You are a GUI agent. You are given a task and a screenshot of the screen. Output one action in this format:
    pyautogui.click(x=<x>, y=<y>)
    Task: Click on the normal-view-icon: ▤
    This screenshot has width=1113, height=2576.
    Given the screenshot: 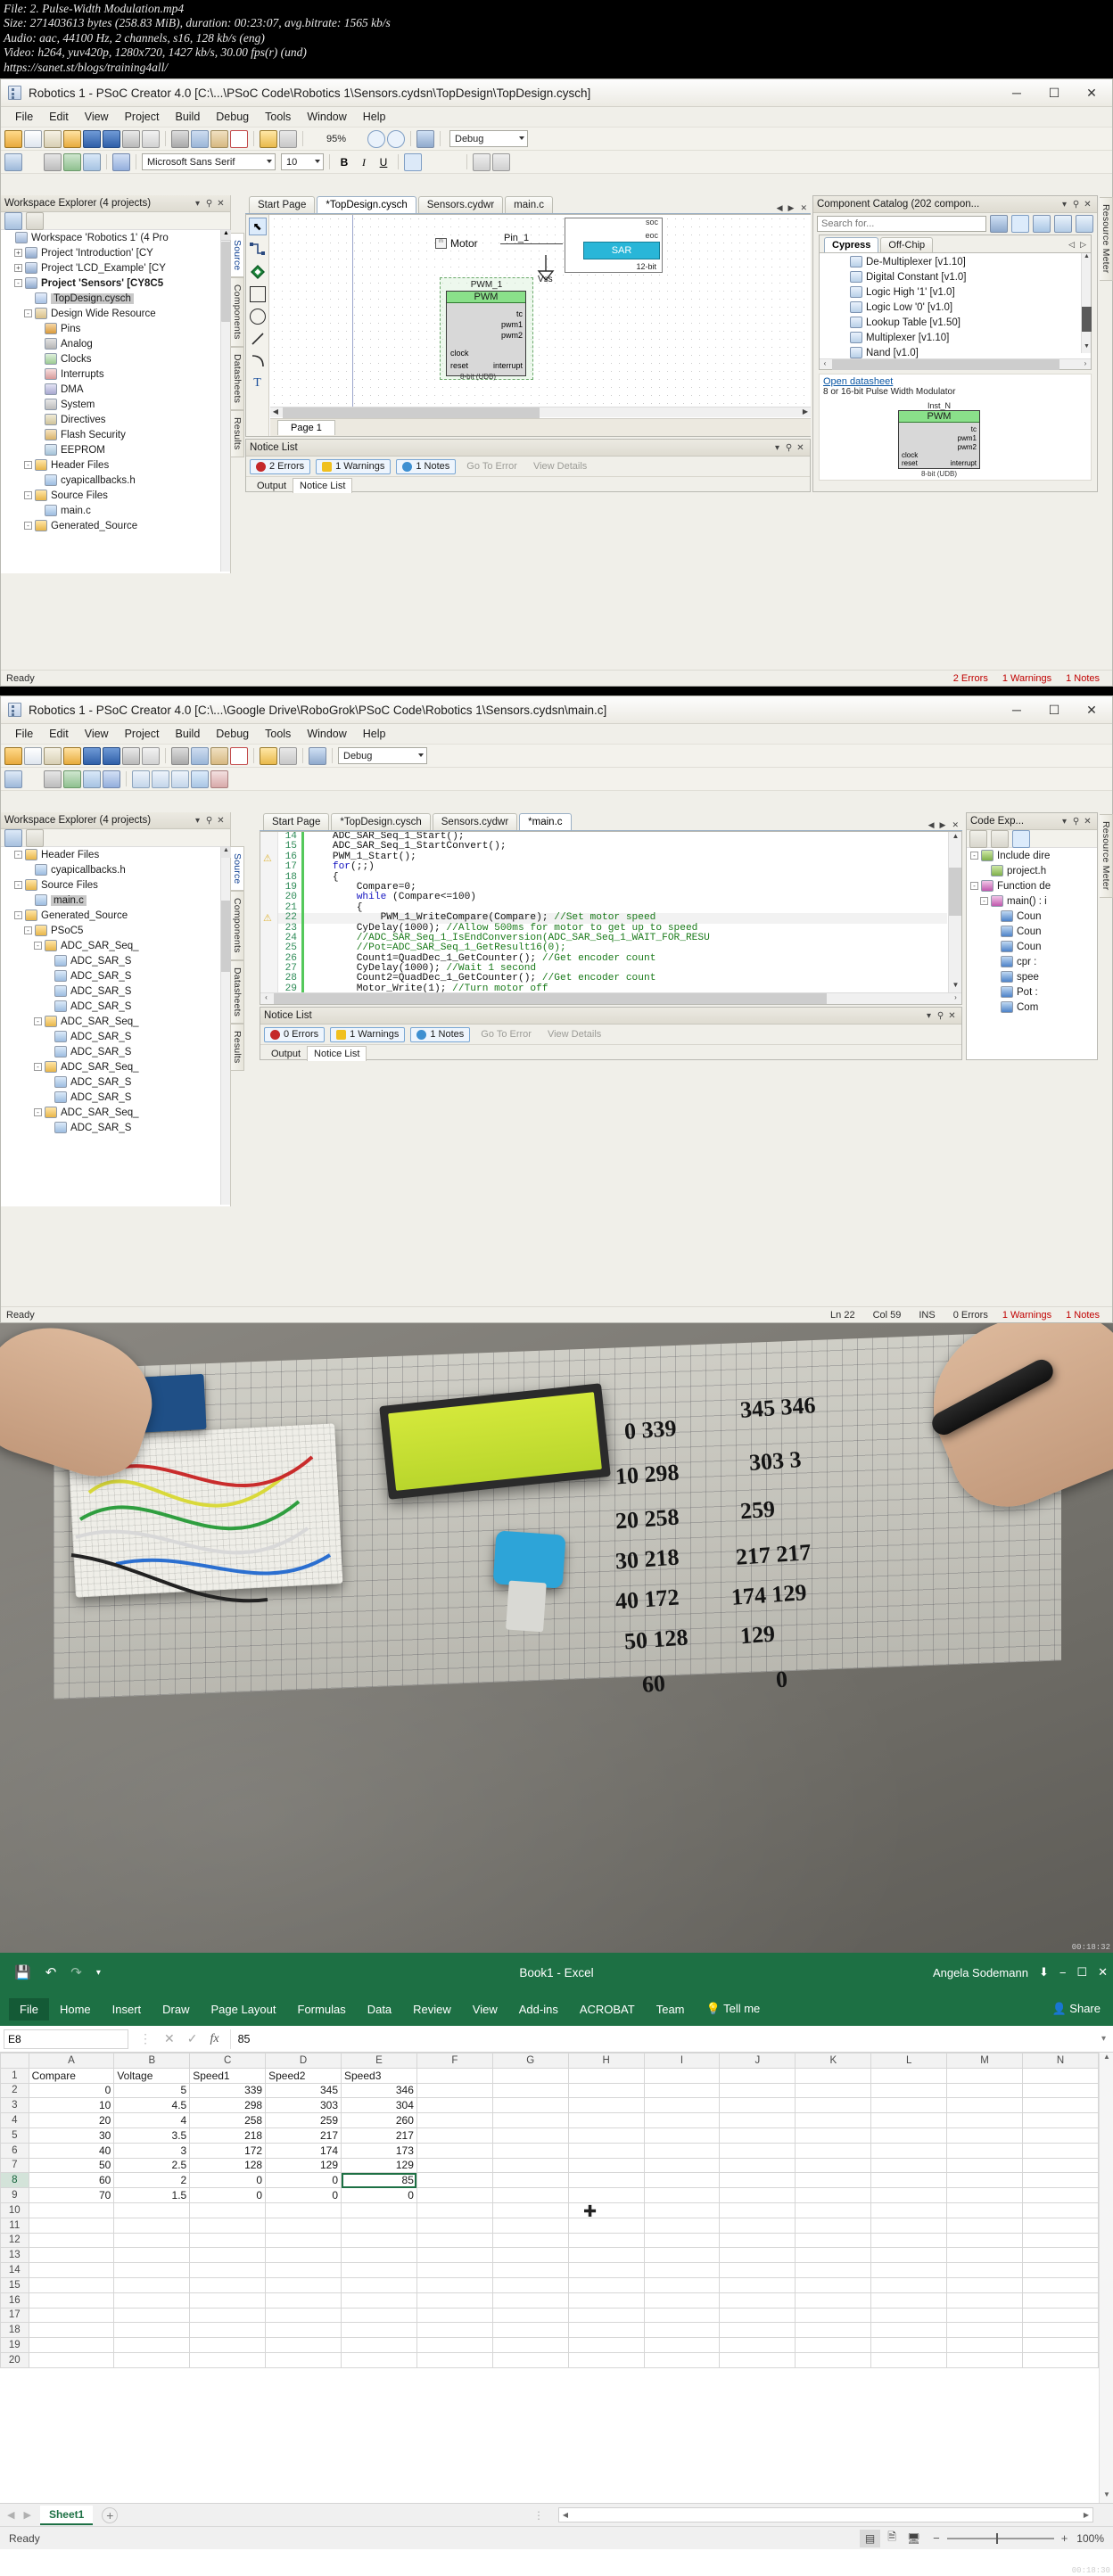 What is the action you would take?
    pyautogui.click(x=870, y=2538)
    